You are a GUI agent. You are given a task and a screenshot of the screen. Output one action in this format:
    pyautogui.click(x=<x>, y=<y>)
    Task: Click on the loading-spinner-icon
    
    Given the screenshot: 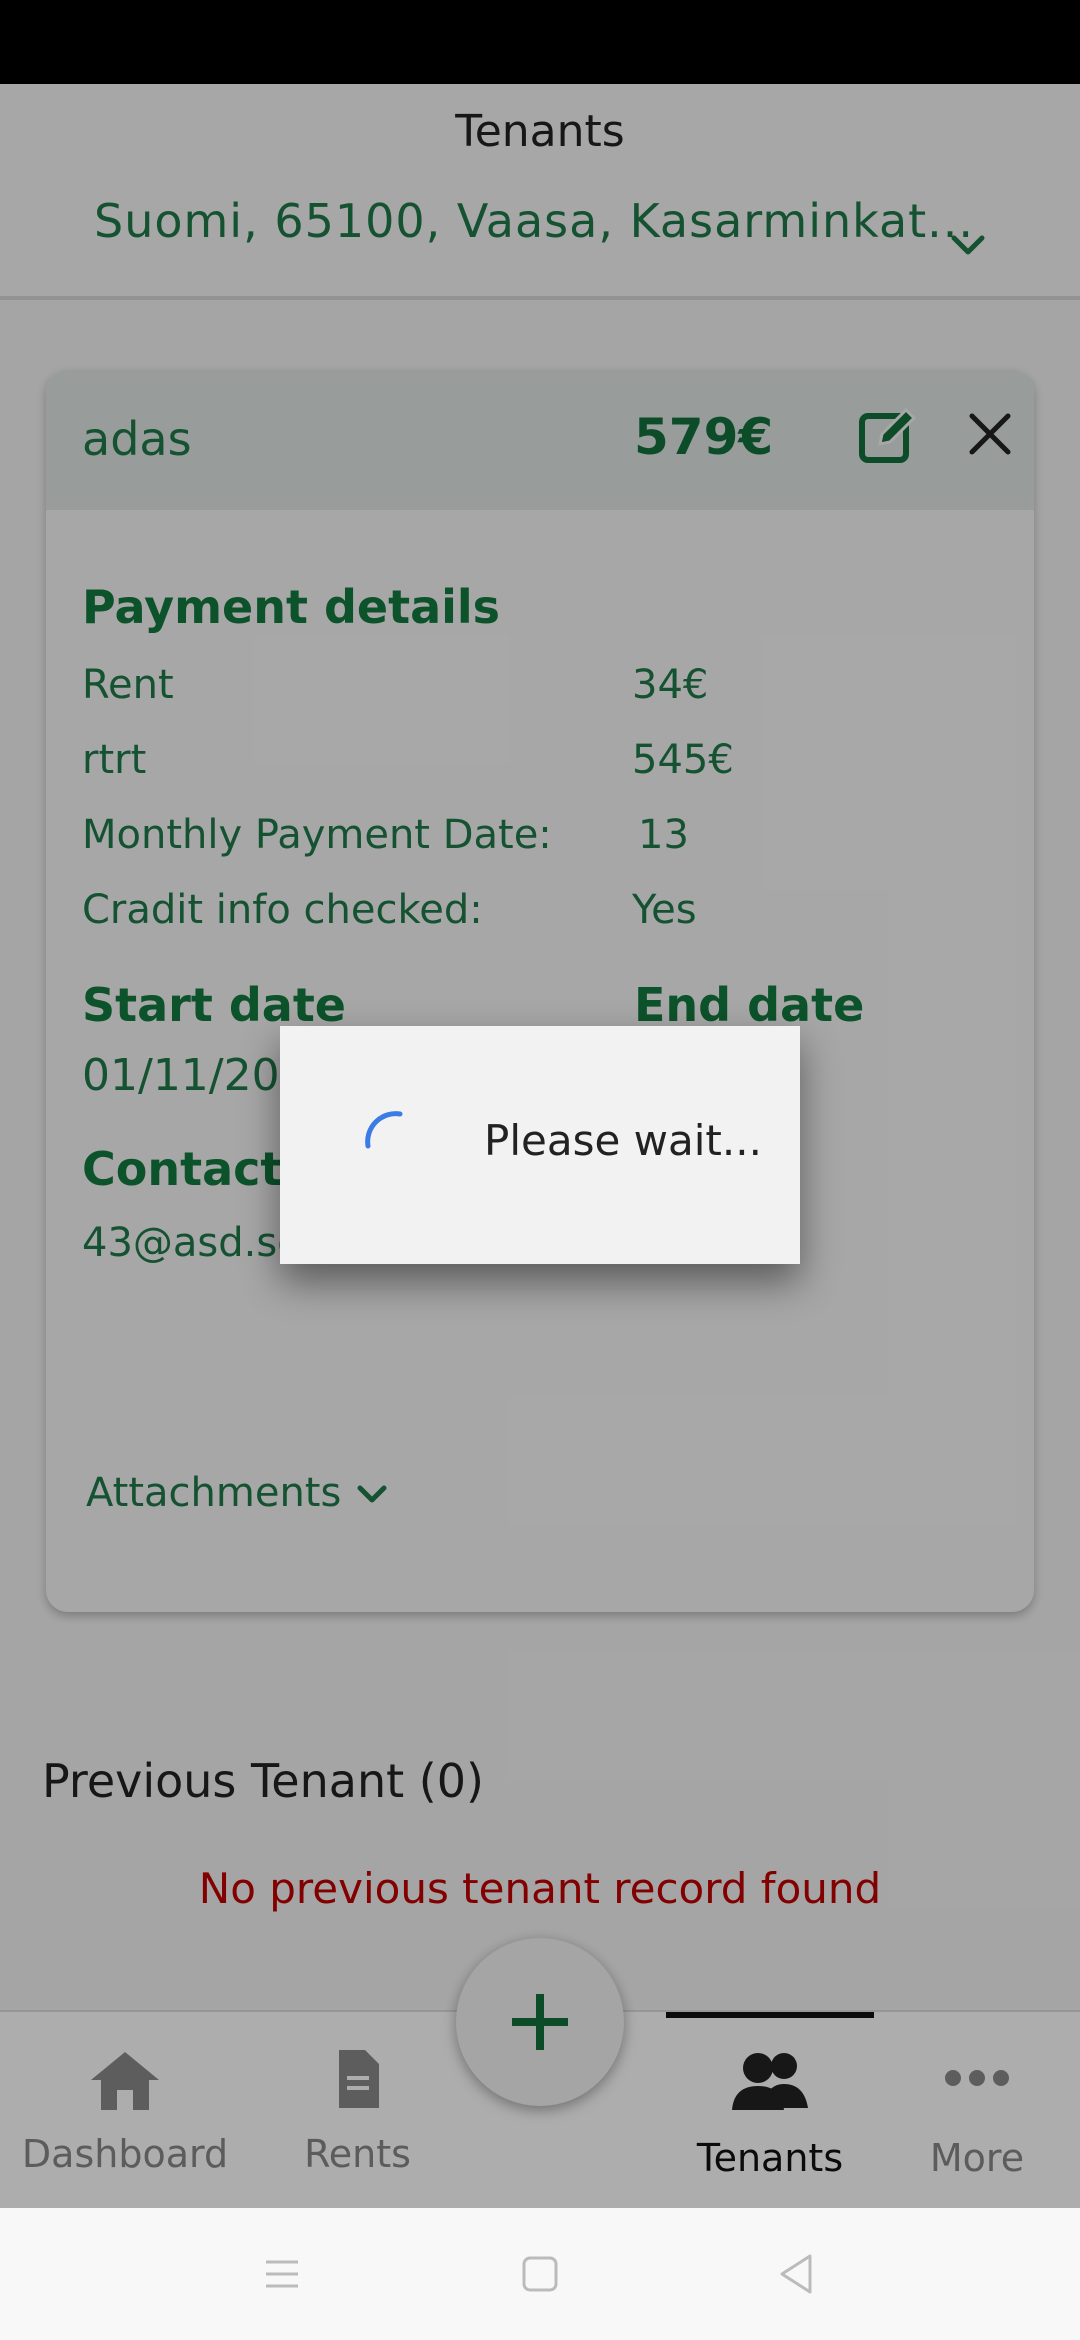 What is the action you would take?
    pyautogui.click(x=384, y=1130)
    